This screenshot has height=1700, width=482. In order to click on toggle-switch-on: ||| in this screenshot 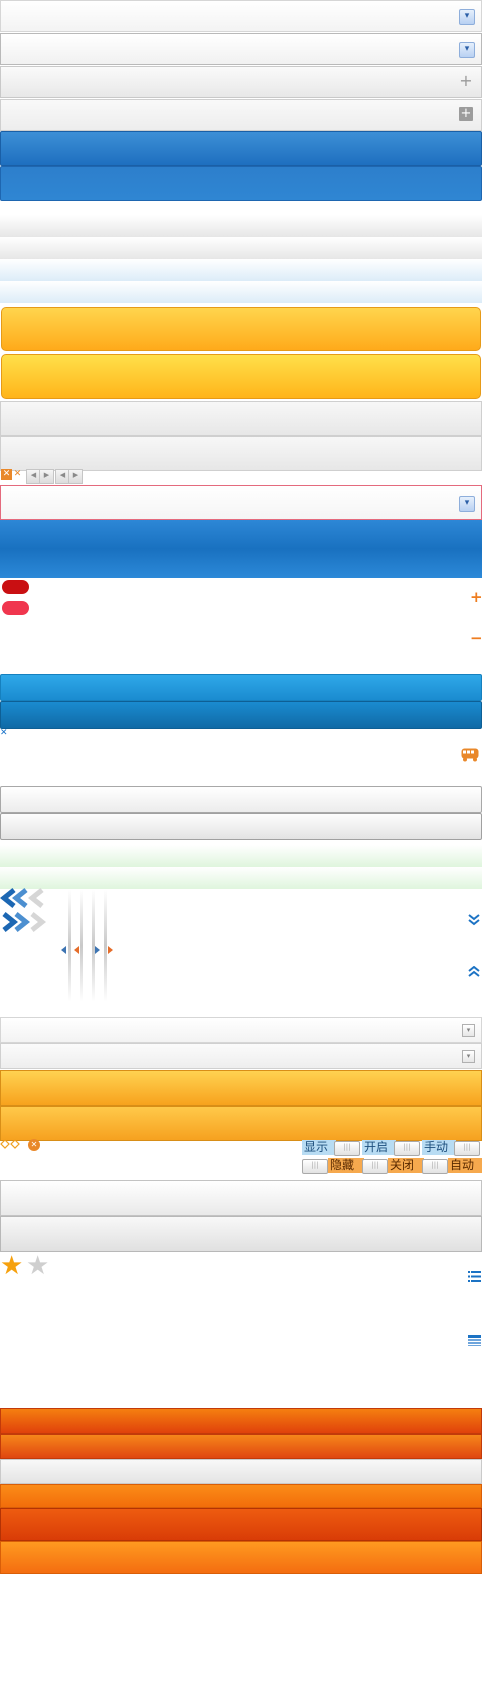, I will do `click(407, 1148)`.